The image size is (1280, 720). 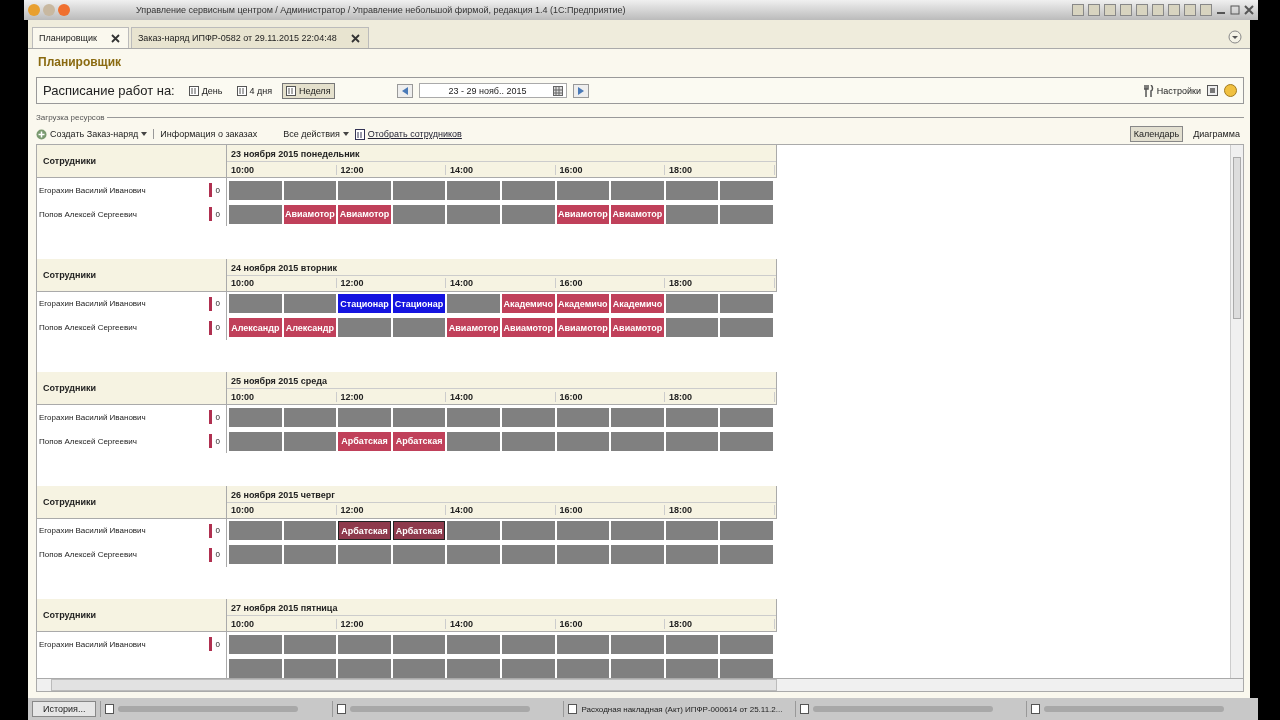 What do you see at coordinates (209, 134) in the screenshot?
I see `orders-info-button: Информация о заказах` at bounding box center [209, 134].